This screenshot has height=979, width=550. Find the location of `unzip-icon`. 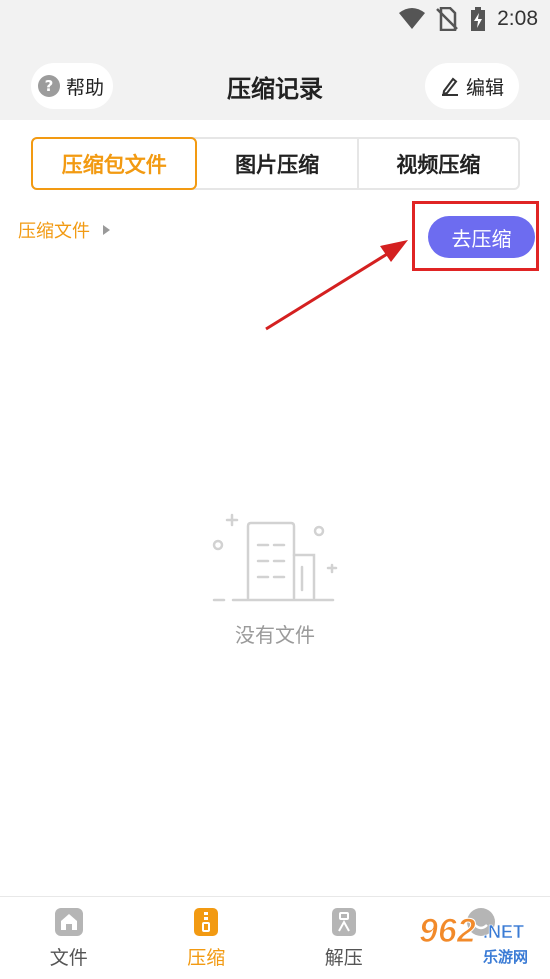

unzip-icon is located at coordinates (343, 922).